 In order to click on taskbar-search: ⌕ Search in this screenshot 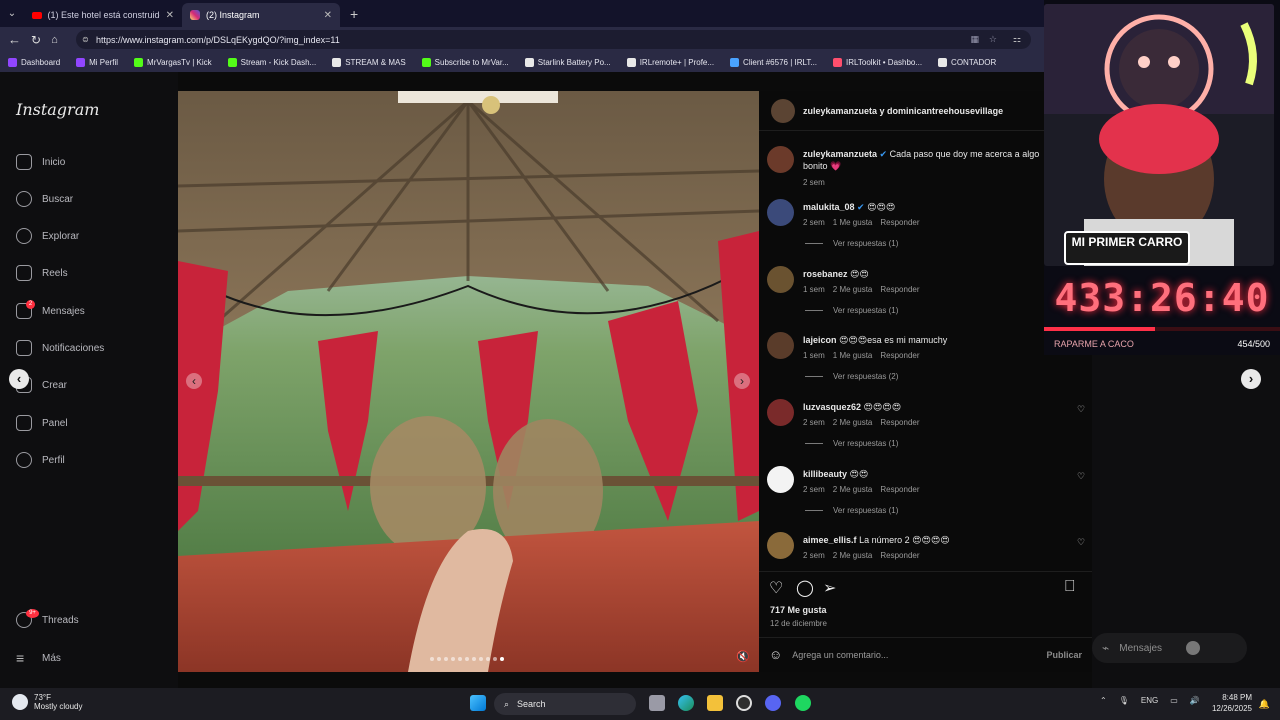, I will do `click(565, 704)`.